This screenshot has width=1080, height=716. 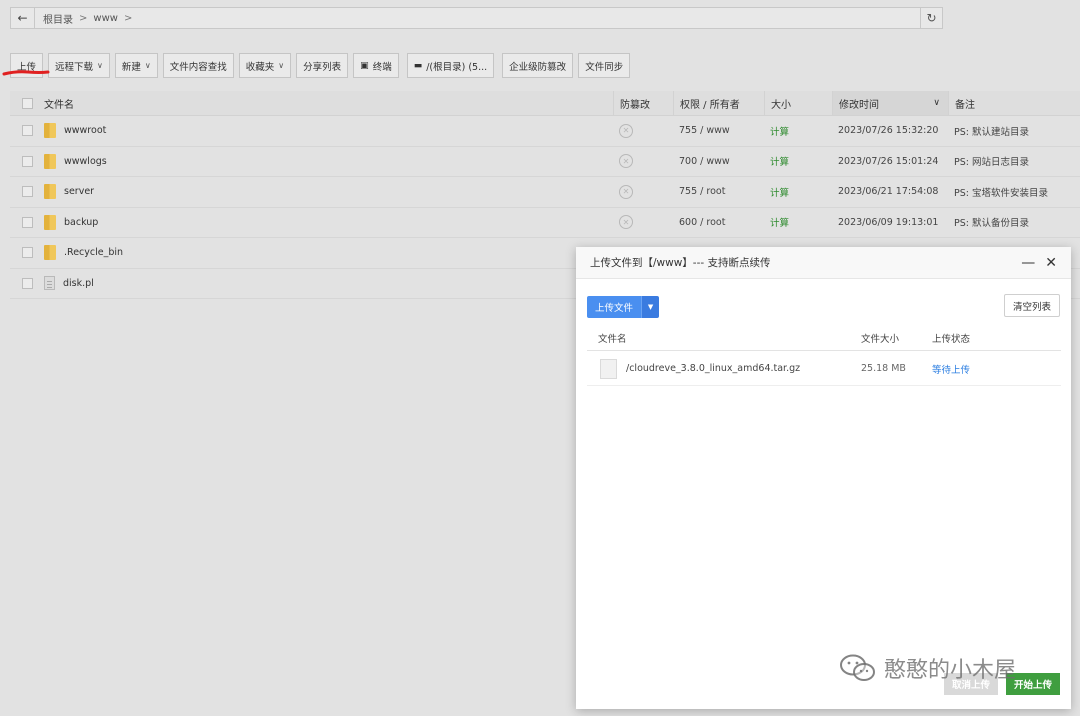 I want to click on note-cell: PS: 默认建站目录, so click(x=1014, y=131).